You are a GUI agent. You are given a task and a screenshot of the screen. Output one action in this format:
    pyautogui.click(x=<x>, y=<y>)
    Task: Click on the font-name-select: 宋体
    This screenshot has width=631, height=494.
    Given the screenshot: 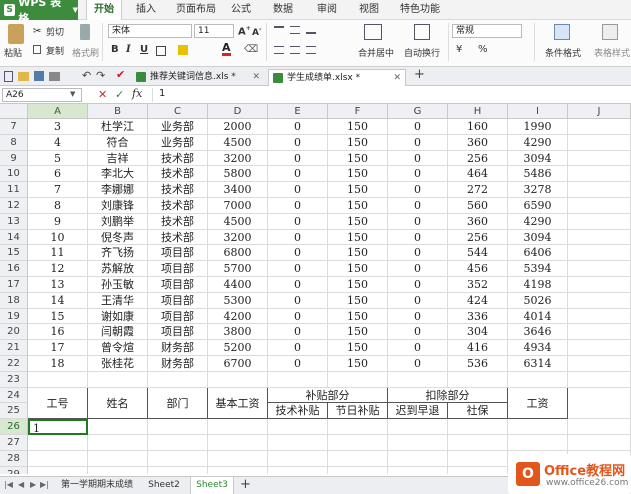 What is the action you would take?
    pyautogui.click(x=150, y=31)
    